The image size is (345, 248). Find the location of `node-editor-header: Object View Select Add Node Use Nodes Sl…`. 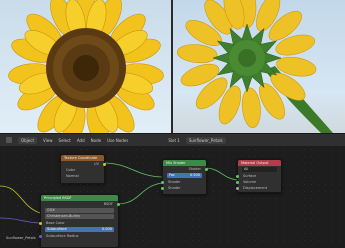

node-editor-header: Object View Select Add Node Use Nodes Sl… is located at coordinates (172, 140).